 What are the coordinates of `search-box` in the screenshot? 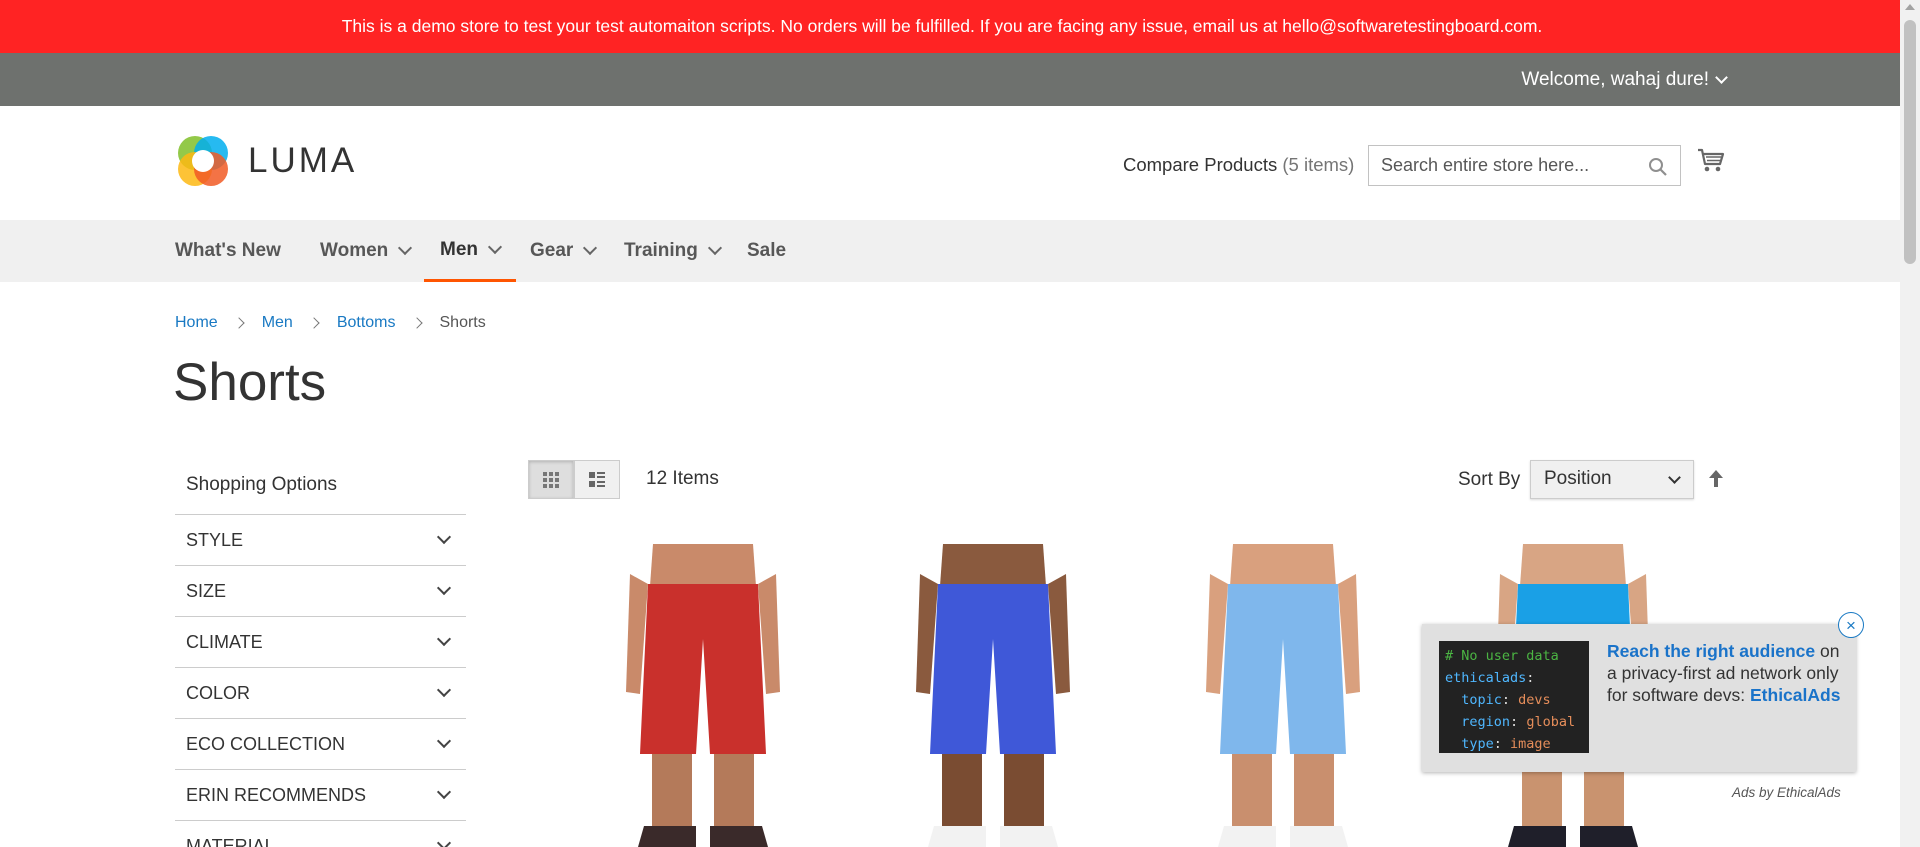 It's located at (1524, 165).